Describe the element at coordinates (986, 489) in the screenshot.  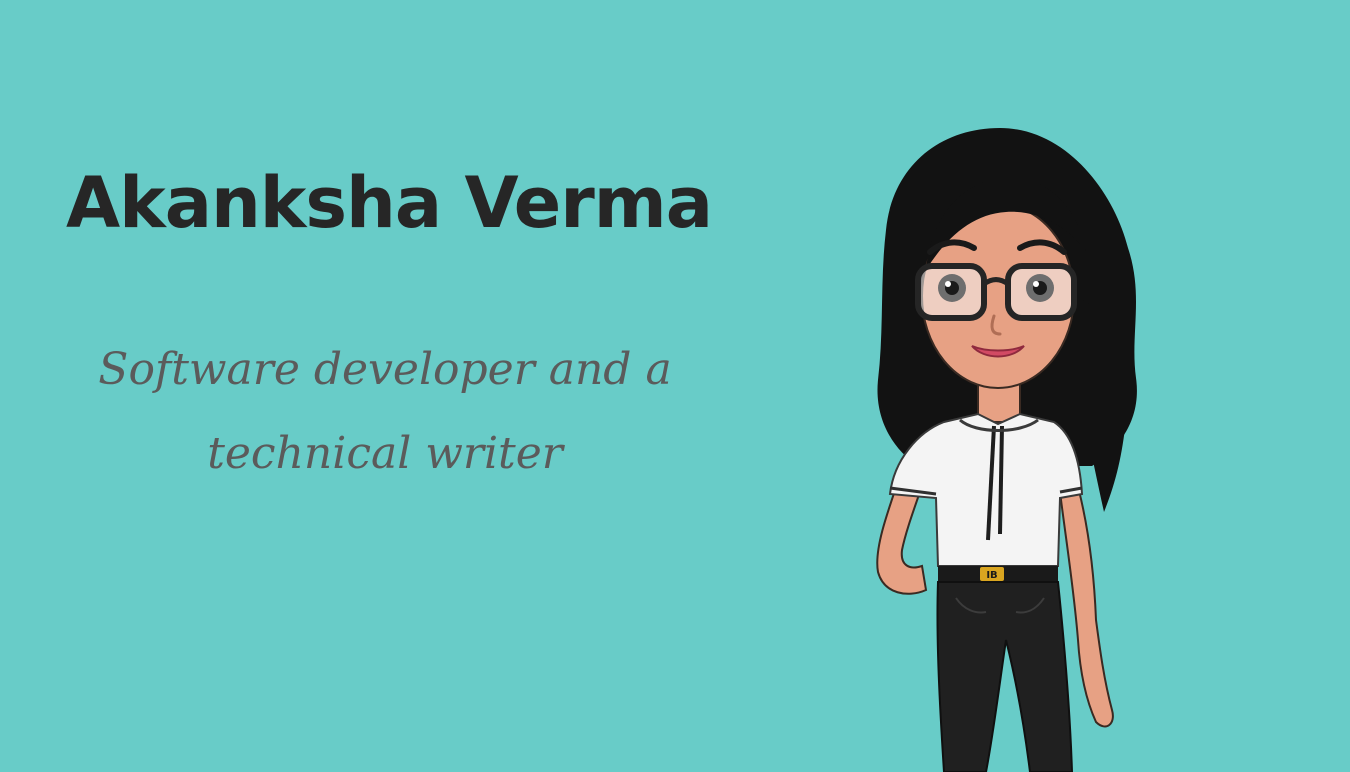
I see `shirt` at that location.